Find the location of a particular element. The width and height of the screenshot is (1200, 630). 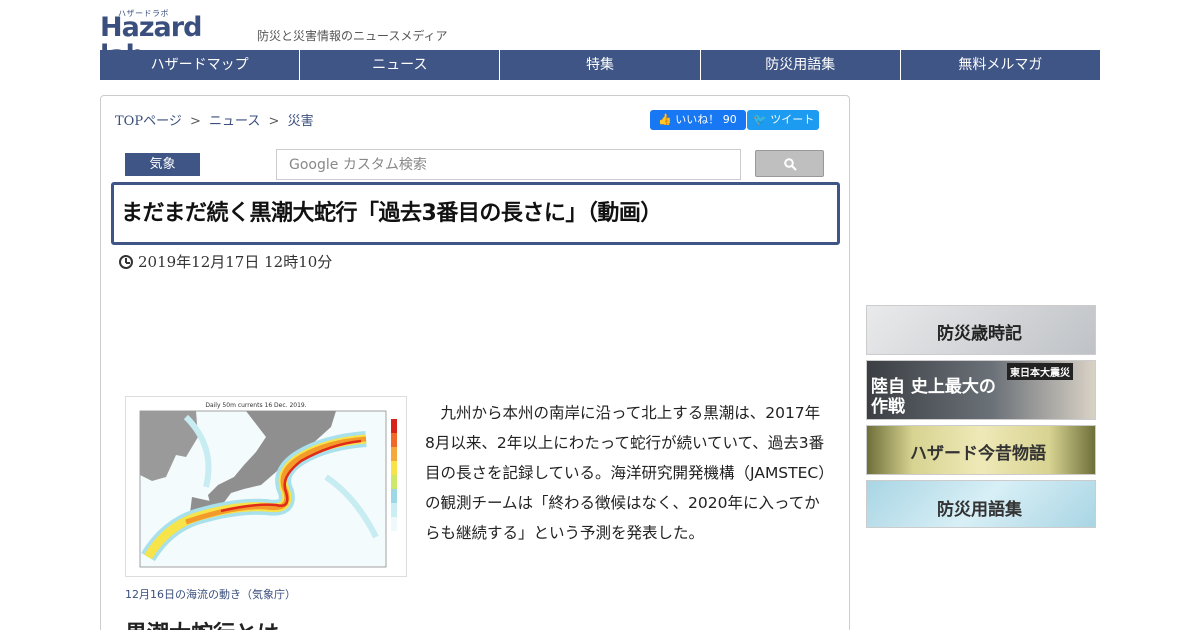

banner-disaster-calendar-label: 防災歳時記 is located at coordinates (979, 334).